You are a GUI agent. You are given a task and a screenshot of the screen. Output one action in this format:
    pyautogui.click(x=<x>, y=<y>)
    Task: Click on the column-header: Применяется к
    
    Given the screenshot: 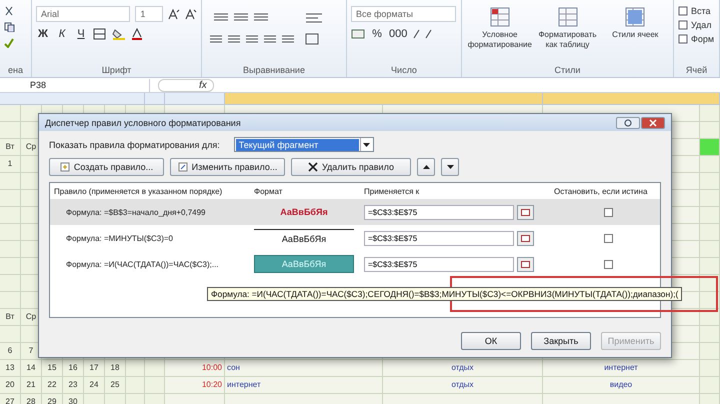 What is the action you would take?
    pyautogui.click(x=392, y=191)
    